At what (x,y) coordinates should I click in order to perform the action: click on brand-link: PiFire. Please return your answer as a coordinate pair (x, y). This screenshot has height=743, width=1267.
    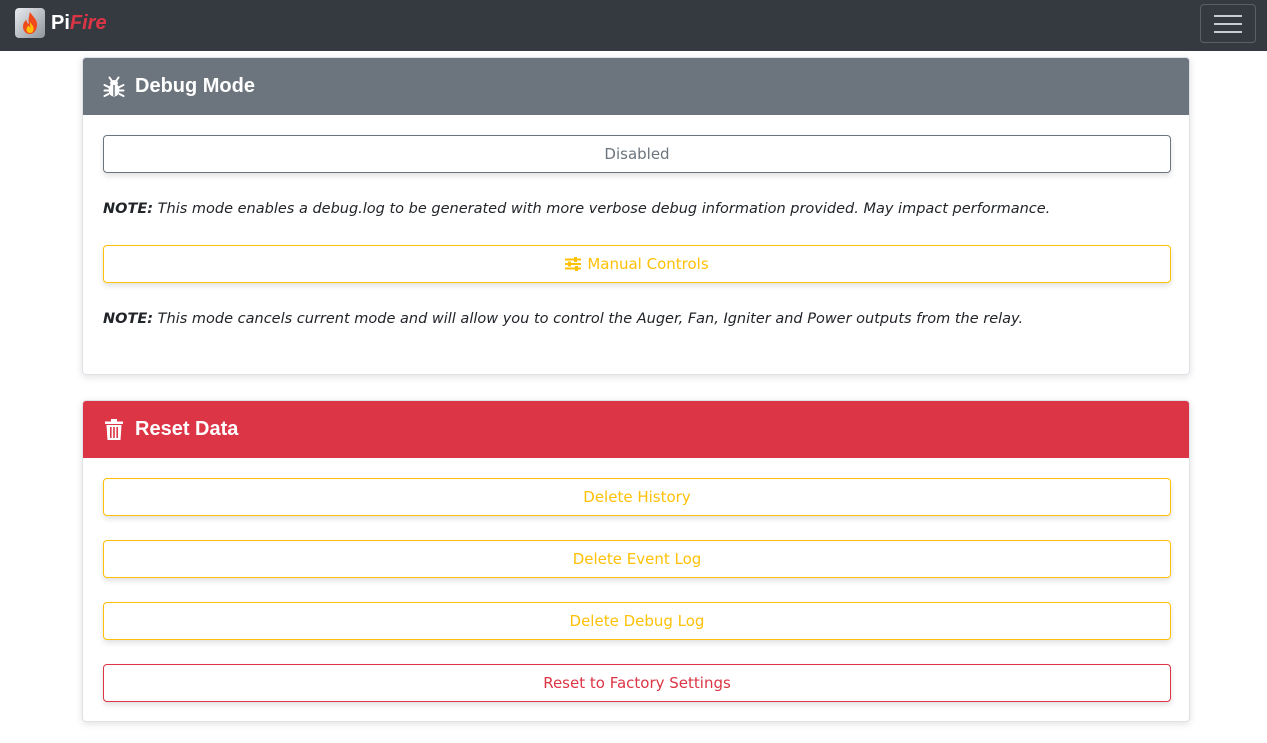
    Looking at the image, I should click on (61, 23).